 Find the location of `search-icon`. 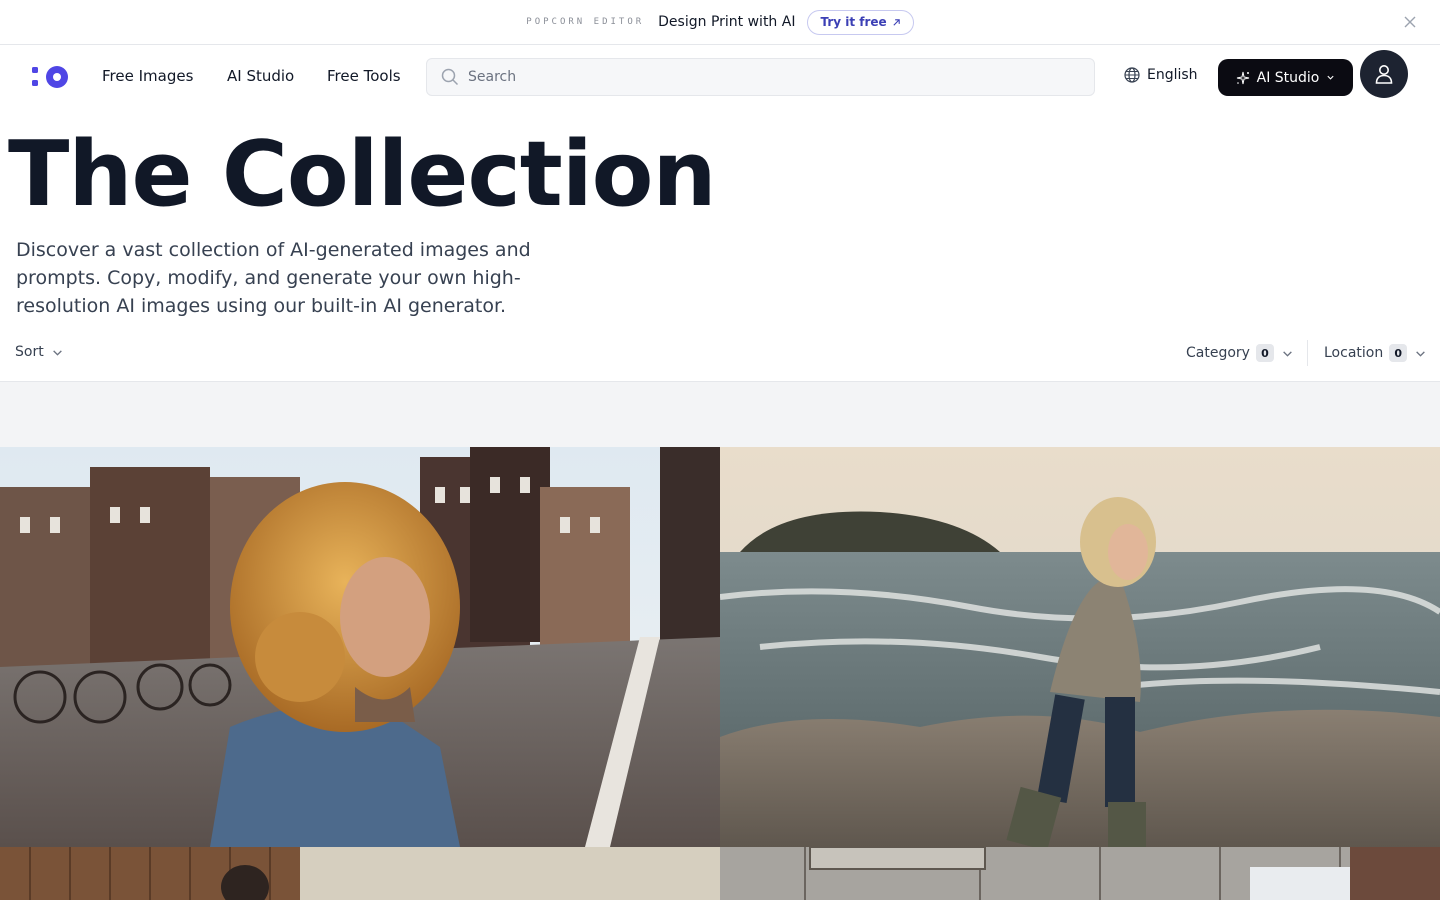

search-icon is located at coordinates (450, 77).